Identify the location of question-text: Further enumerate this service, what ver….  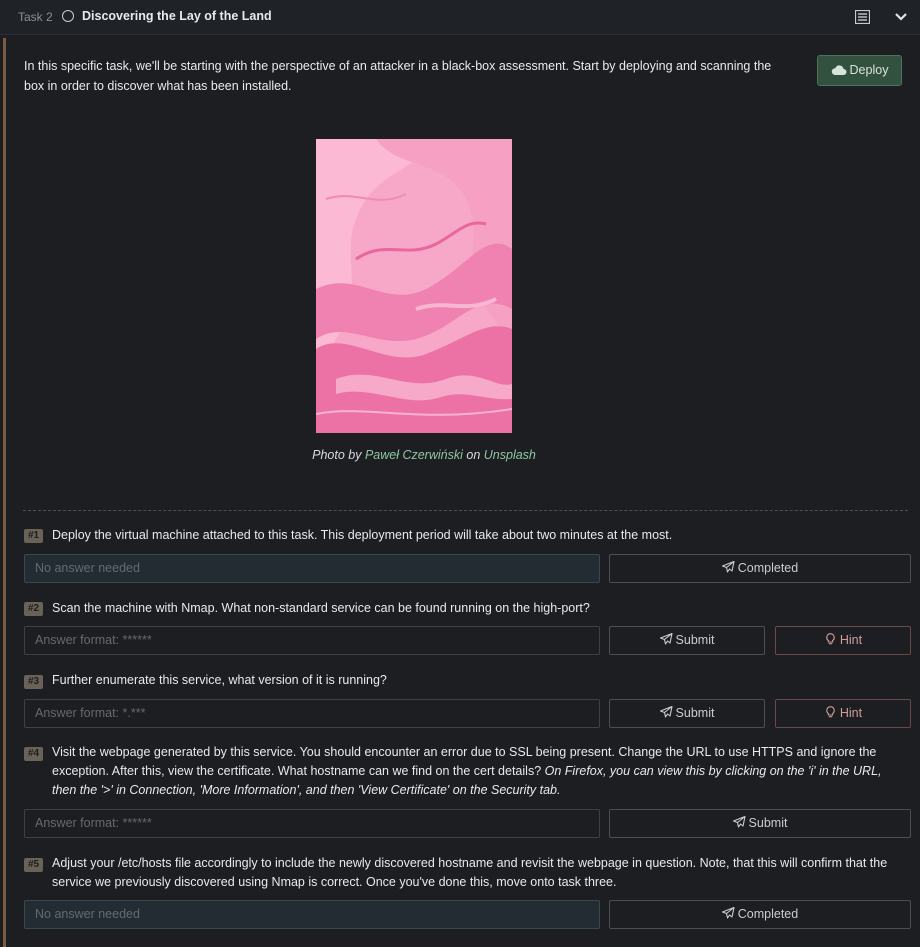
(219, 680).